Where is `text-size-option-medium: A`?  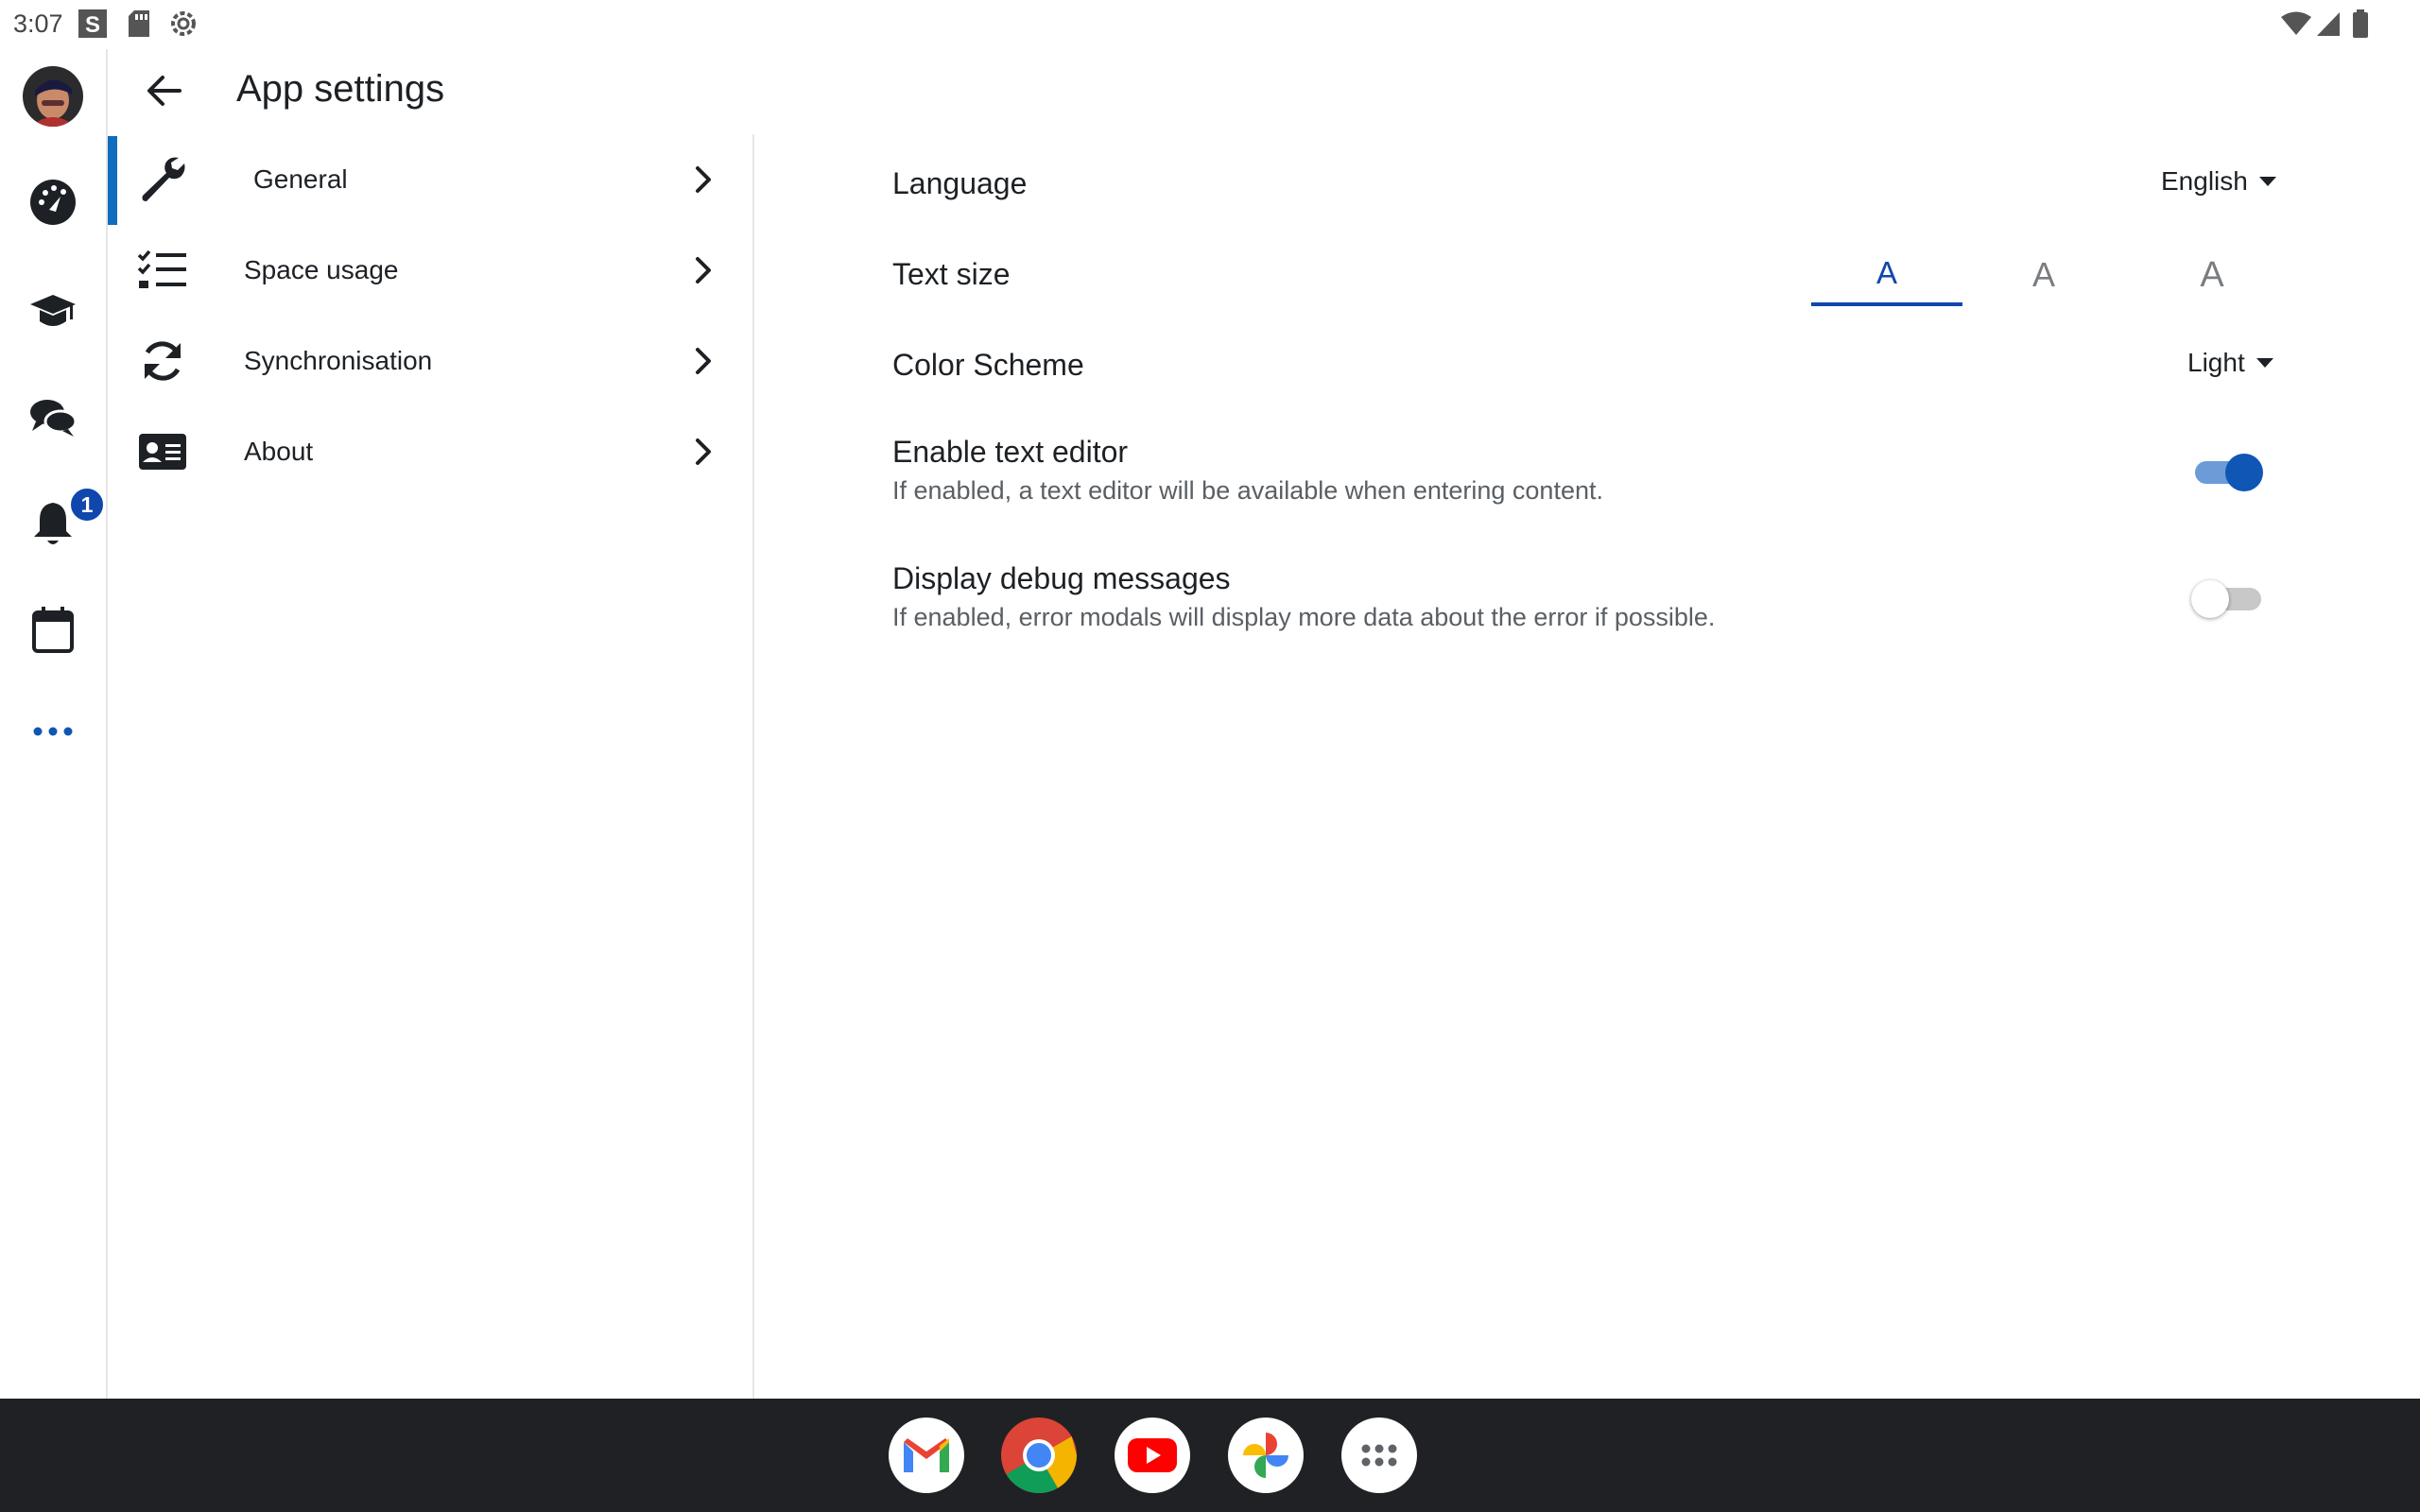 text-size-option-medium: A is located at coordinates (2043, 275).